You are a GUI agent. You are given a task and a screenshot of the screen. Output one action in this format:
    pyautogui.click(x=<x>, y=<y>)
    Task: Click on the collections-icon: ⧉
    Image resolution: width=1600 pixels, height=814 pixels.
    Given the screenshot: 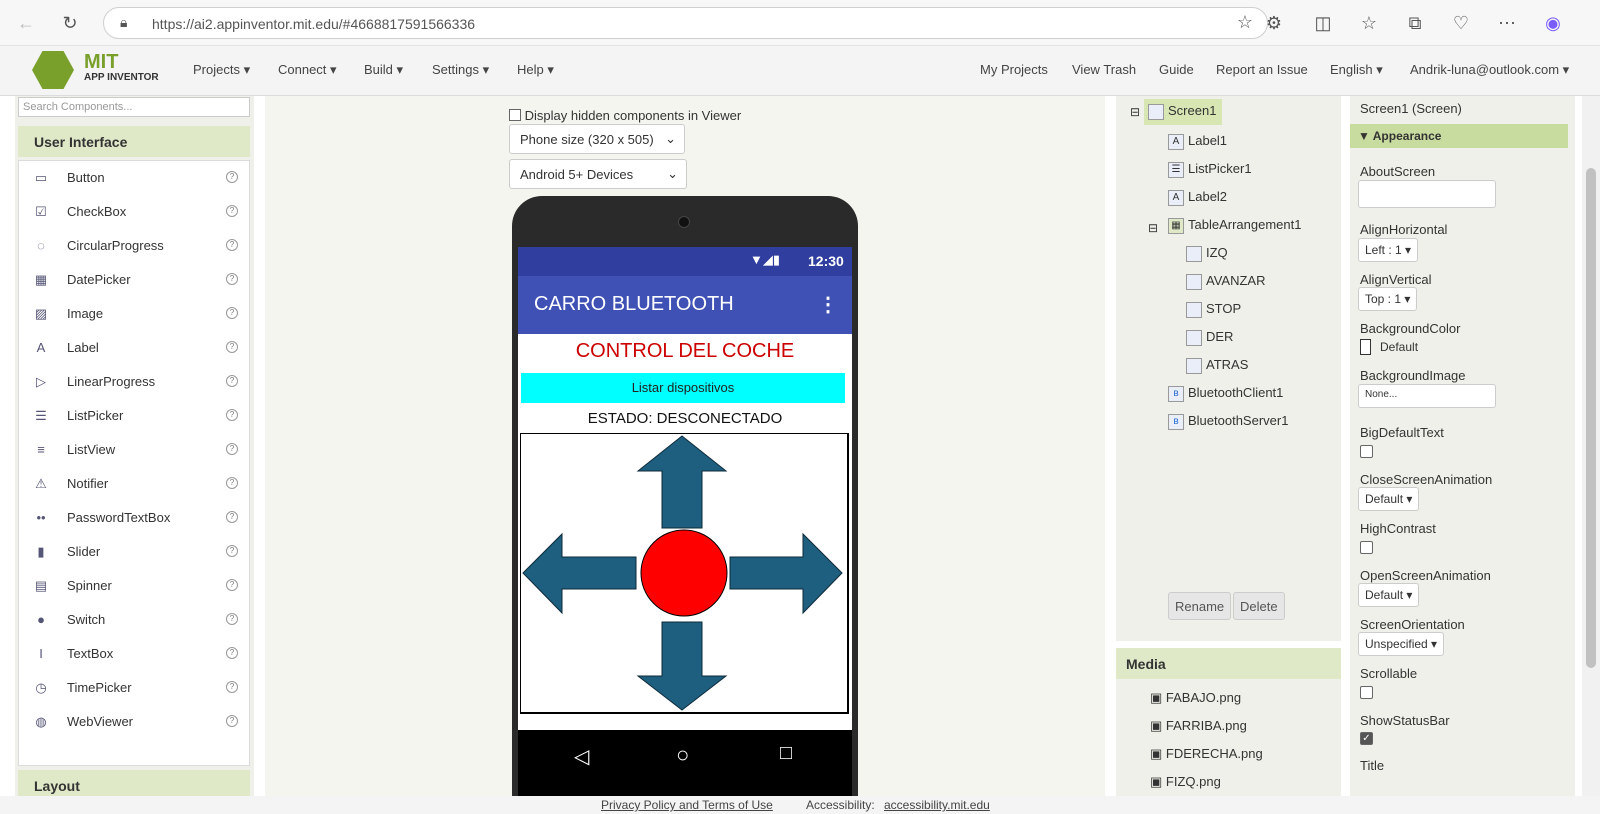 What is the action you would take?
    pyautogui.click(x=1415, y=23)
    